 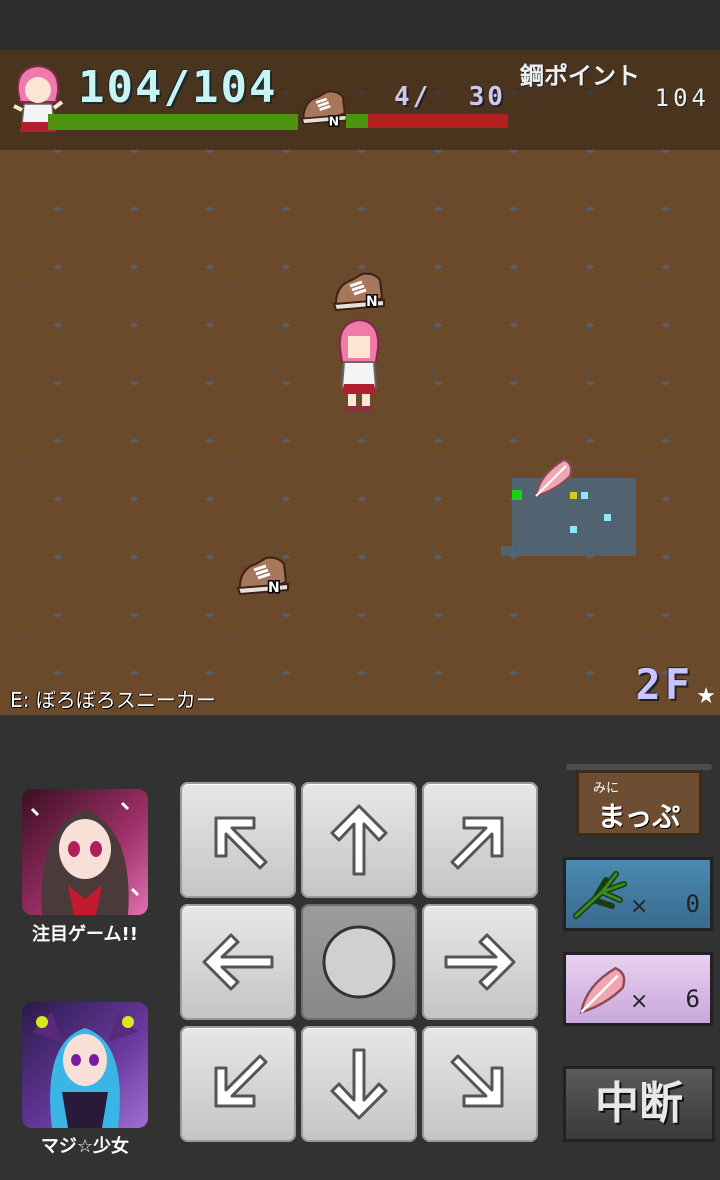 I want to click on arrow-up-right-icon, so click(x=477, y=843).